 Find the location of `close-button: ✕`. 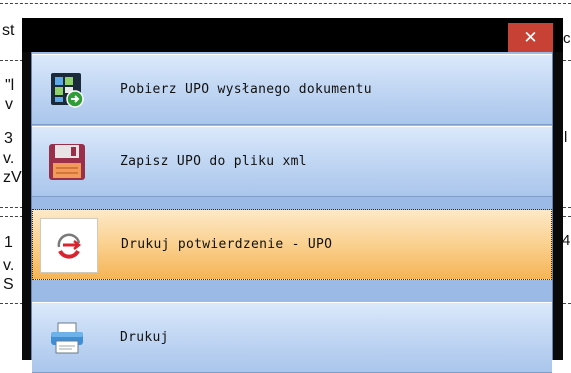

close-button: ✕ is located at coordinates (530, 37).